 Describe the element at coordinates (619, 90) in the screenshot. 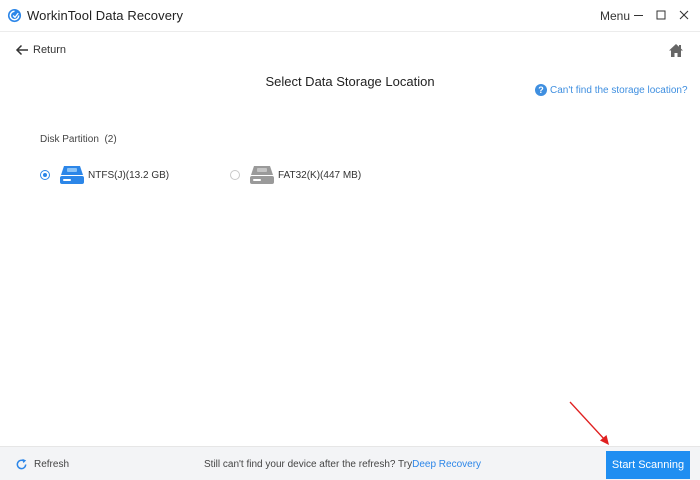

I see `help-link-label: Can't find the storage location?` at that location.